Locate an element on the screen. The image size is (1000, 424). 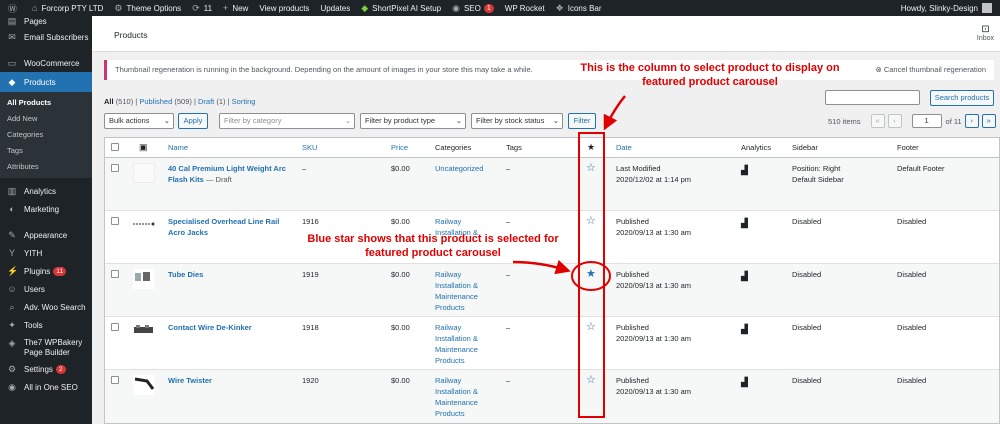
avatar is located at coordinates (987, 8).